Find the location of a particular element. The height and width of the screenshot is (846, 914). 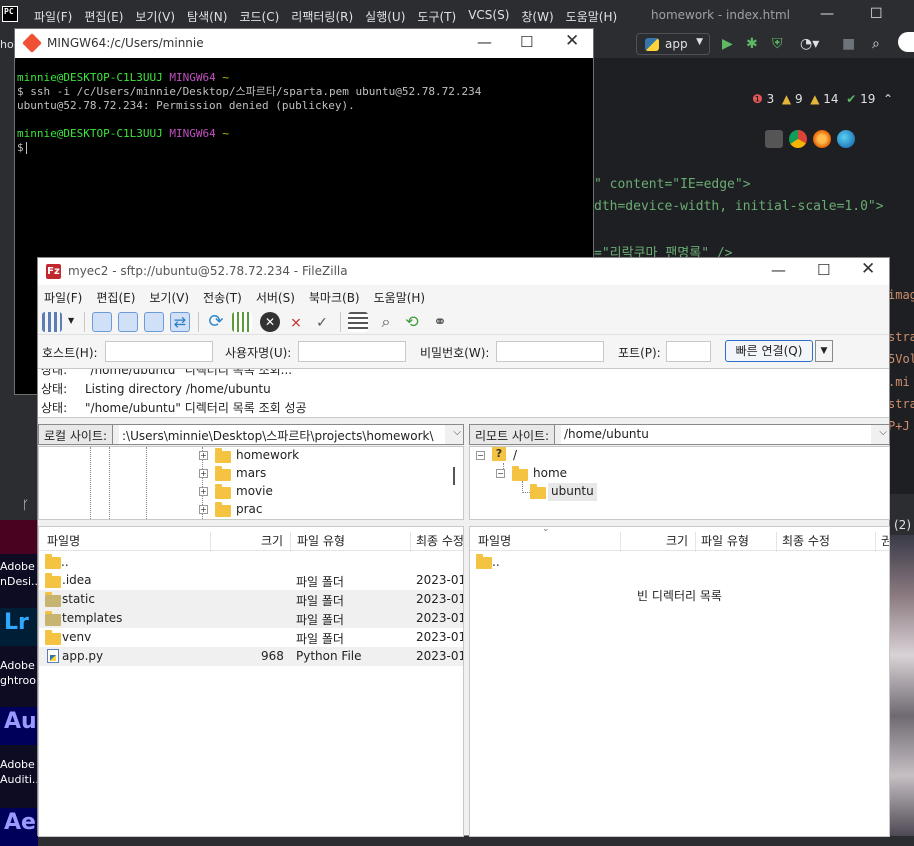

lightroom-icon: Lr is located at coordinates (19, 627).